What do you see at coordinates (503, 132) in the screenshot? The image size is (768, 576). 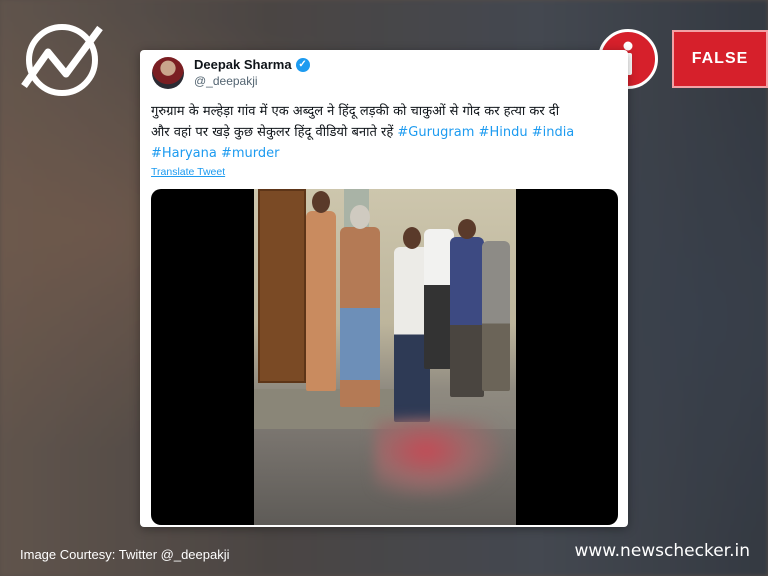 I see `hashtag-link: #Hindu` at bounding box center [503, 132].